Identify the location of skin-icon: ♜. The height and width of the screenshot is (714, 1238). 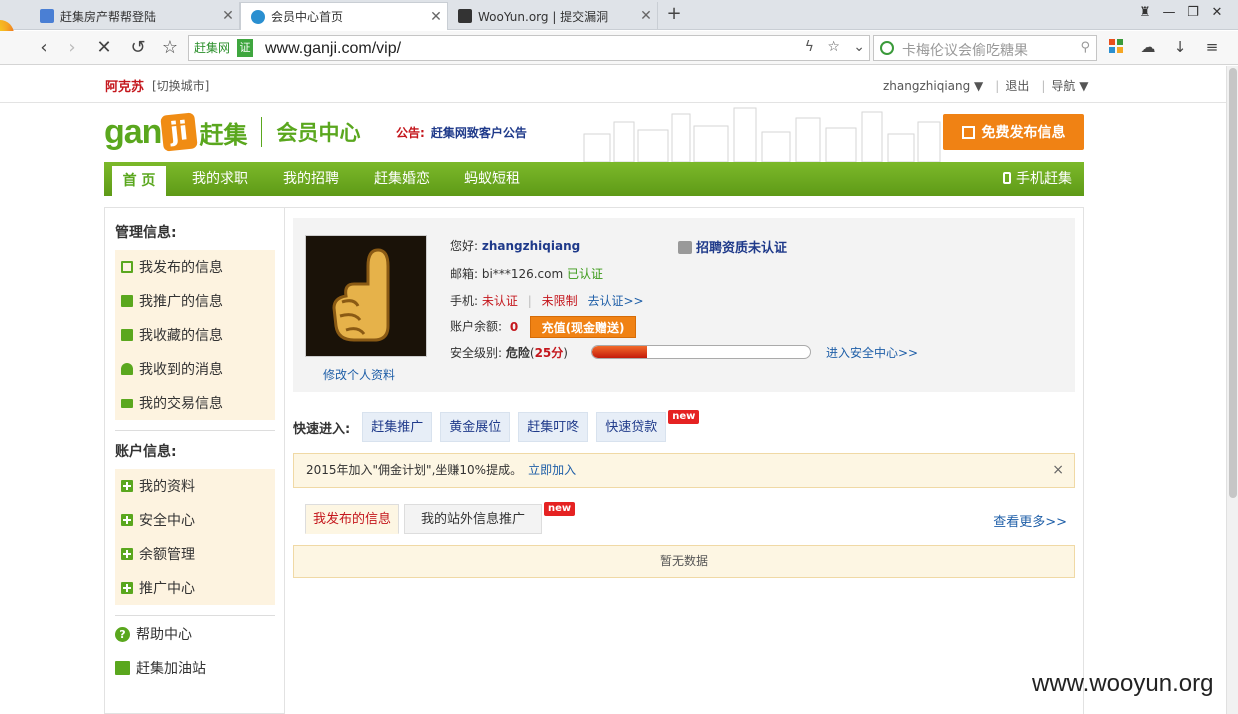
(1145, 12).